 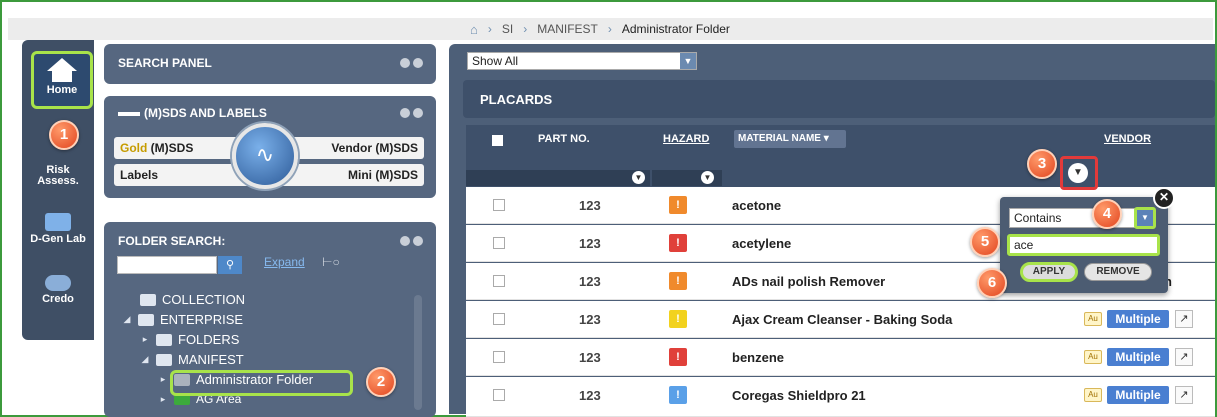 What do you see at coordinates (761, 243) in the screenshot?
I see `material-name: acetylene` at bounding box center [761, 243].